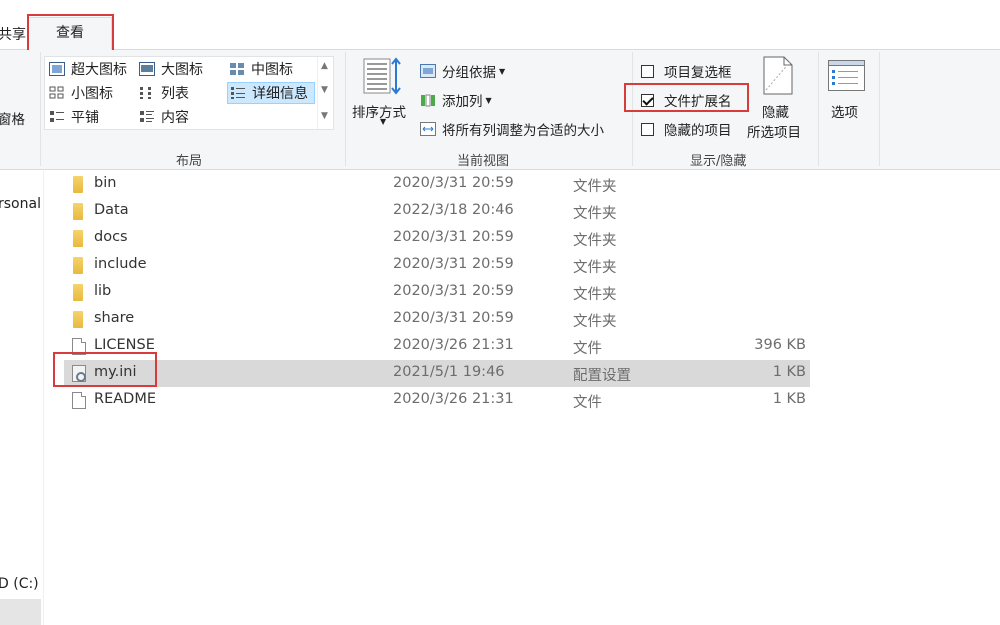 The width and height of the screenshot is (1000, 625). I want to click on hide-selected-label-2: 所选项目, so click(774, 131).